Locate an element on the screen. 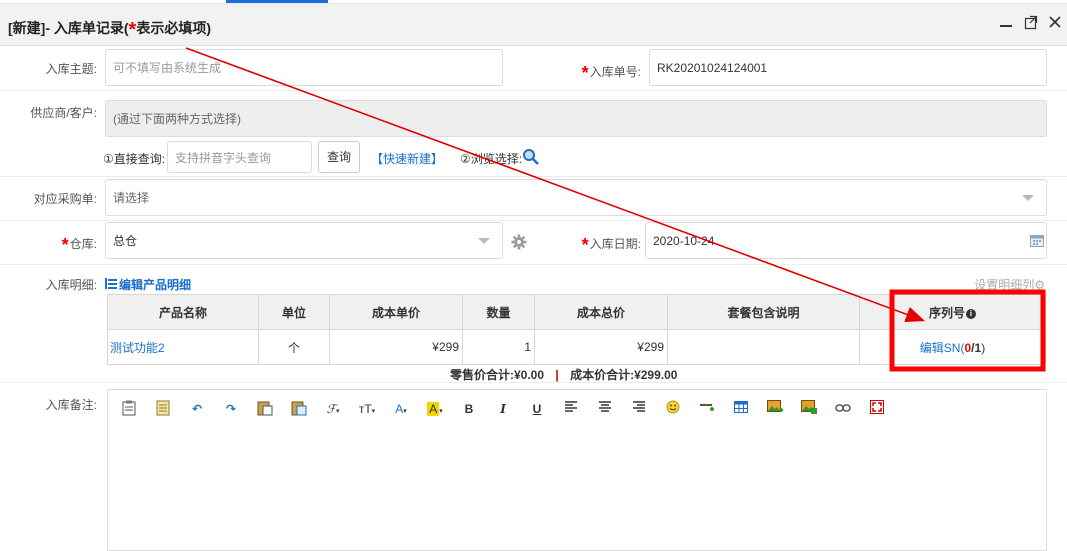 Image resolution: width=1067 pixels, height=551 pixels. highlight-box is located at coordinates (967, 330).